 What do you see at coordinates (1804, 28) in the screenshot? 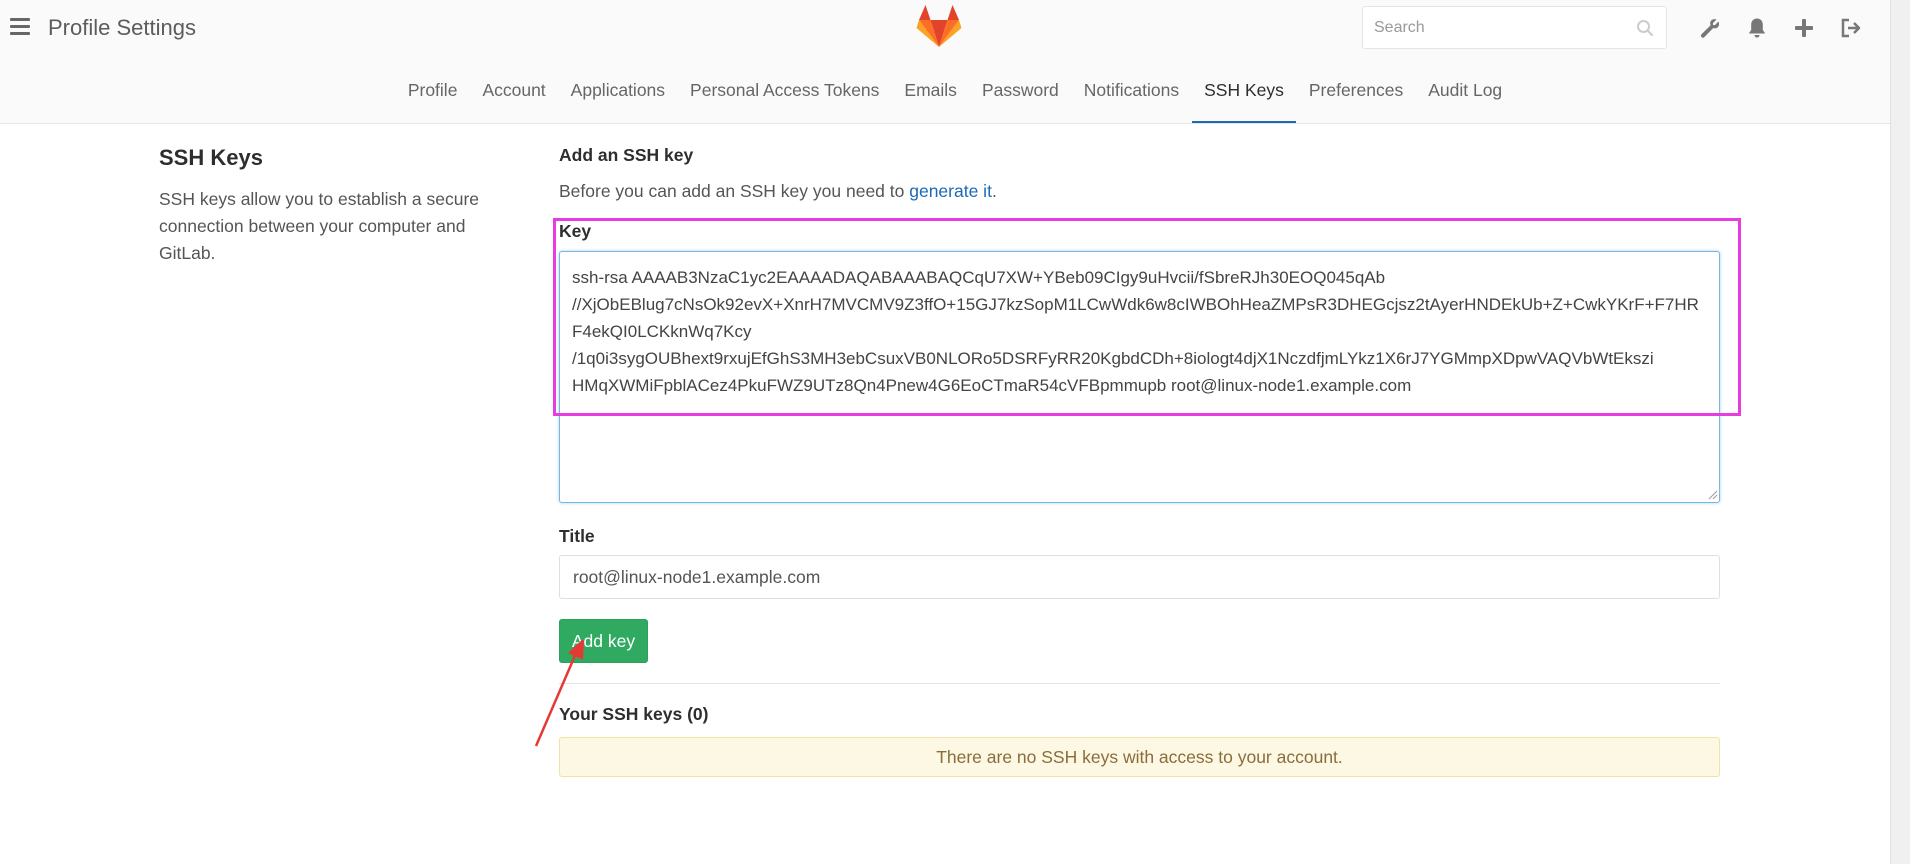
I see `plus-icon` at bounding box center [1804, 28].